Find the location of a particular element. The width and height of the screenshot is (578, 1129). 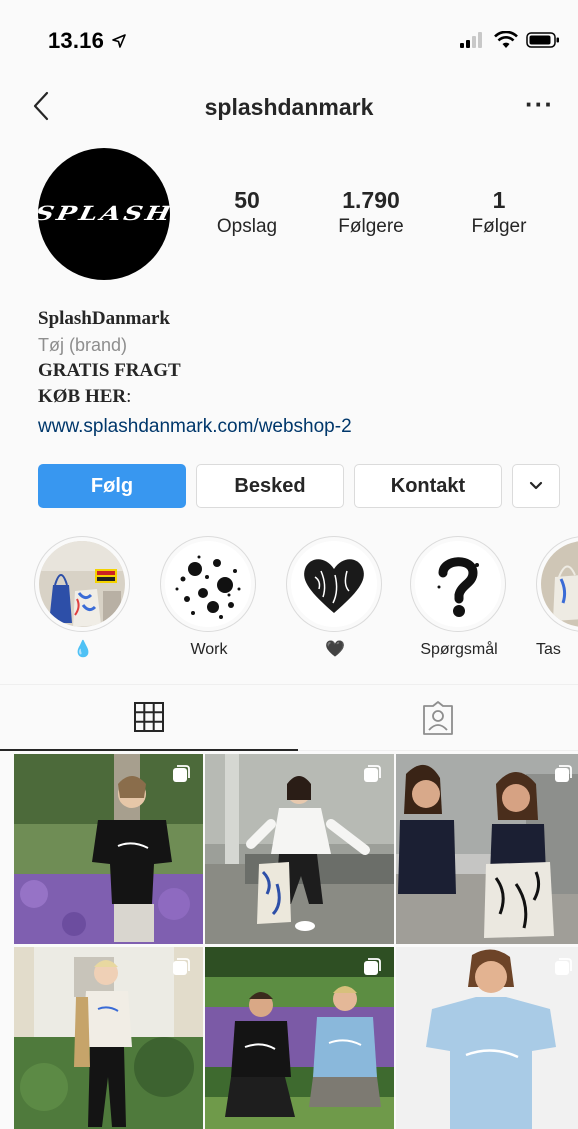

wifi-icon is located at coordinates (506, 39).